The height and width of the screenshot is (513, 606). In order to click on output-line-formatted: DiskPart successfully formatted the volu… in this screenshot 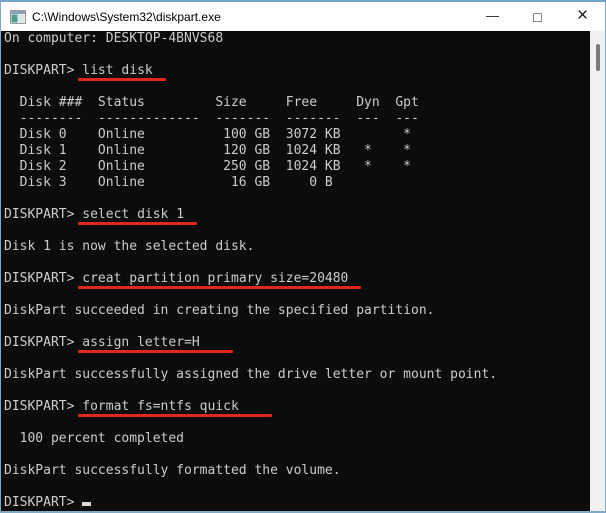, I will do `click(172, 470)`.